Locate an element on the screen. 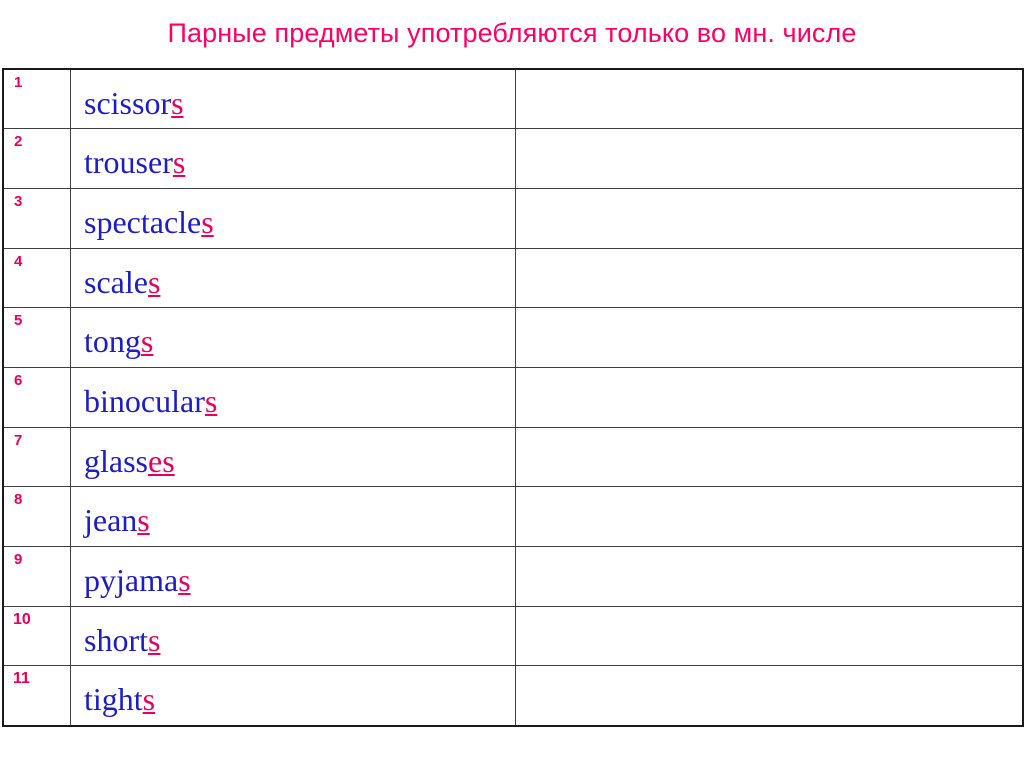 The image size is (1024, 768). table-row: 6 binoculars is located at coordinates (513, 397).